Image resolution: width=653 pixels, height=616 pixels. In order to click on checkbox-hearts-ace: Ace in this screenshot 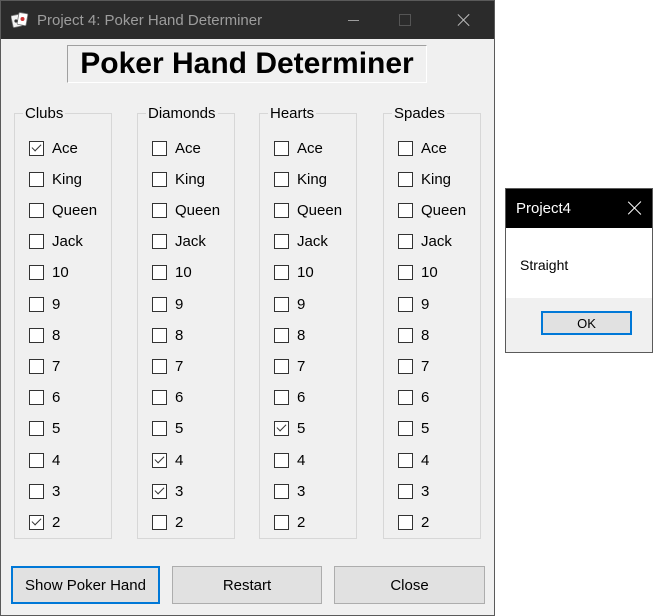, I will do `click(298, 148)`.